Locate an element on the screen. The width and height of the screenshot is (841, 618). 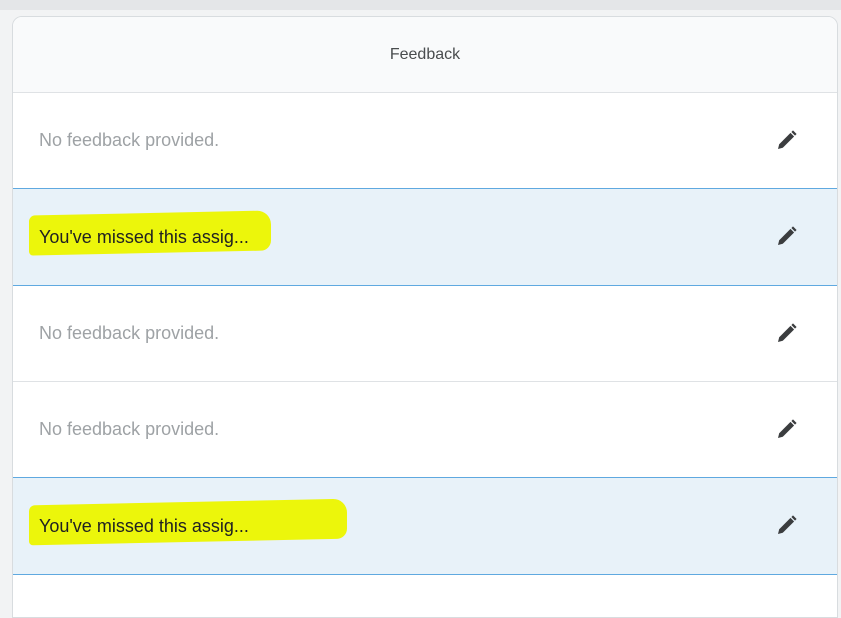
feedback-header-label: Feedback is located at coordinates (425, 54).